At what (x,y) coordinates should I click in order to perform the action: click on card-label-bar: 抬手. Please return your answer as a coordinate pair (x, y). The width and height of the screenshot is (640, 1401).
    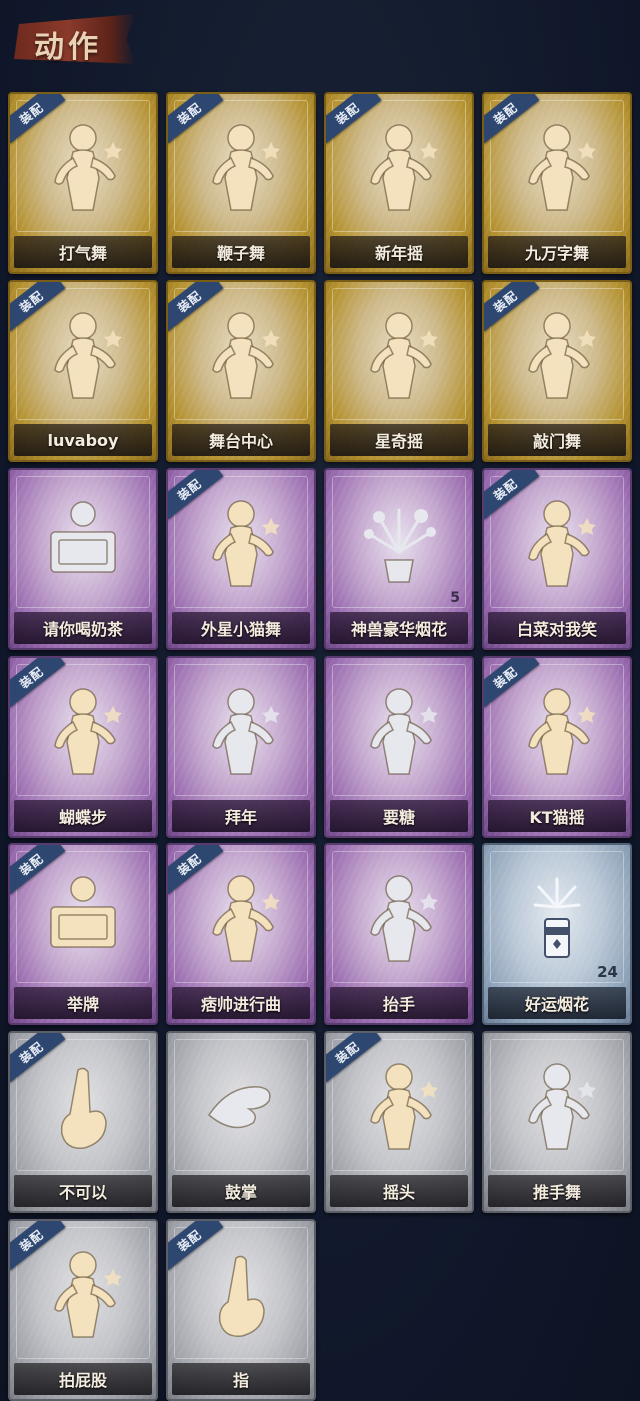
    Looking at the image, I should click on (399, 1003).